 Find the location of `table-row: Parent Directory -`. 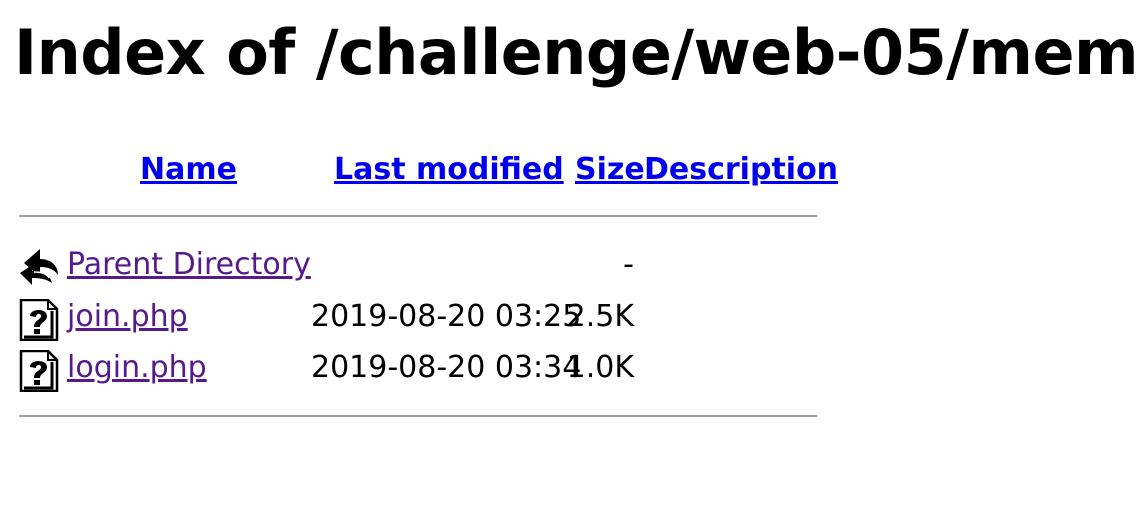

table-row: Parent Directory - is located at coordinates (572, 266).